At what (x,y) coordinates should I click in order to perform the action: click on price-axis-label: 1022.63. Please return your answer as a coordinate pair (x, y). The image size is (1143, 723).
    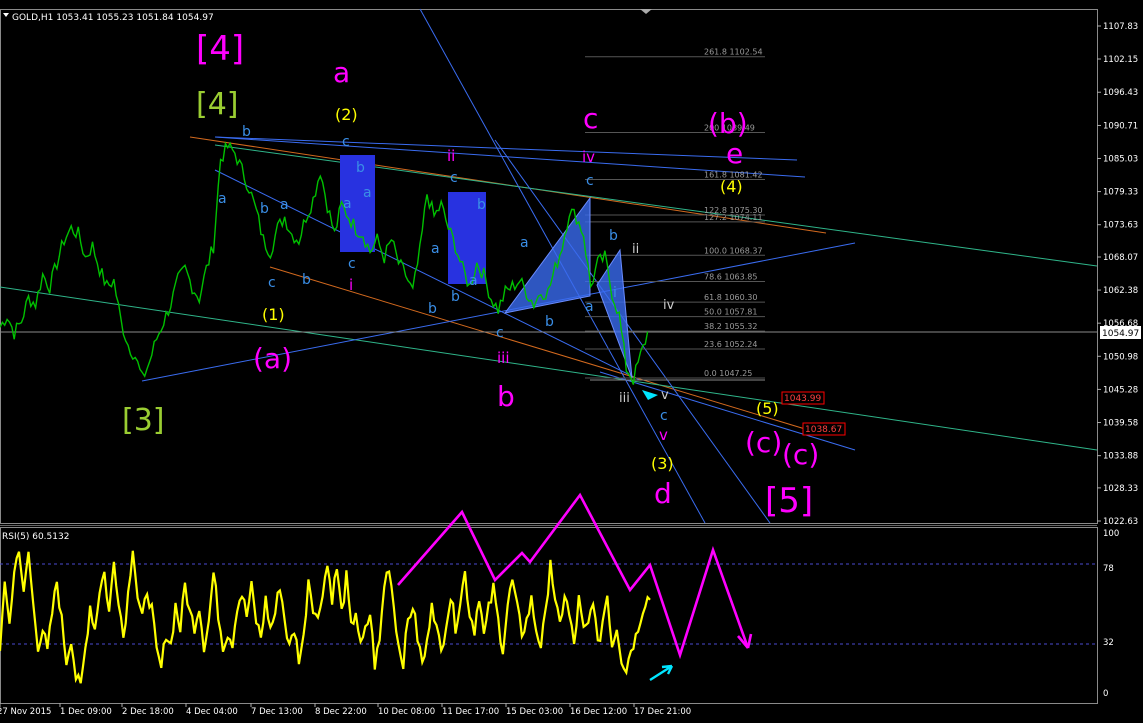
    Looking at the image, I should click on (1120, 522).